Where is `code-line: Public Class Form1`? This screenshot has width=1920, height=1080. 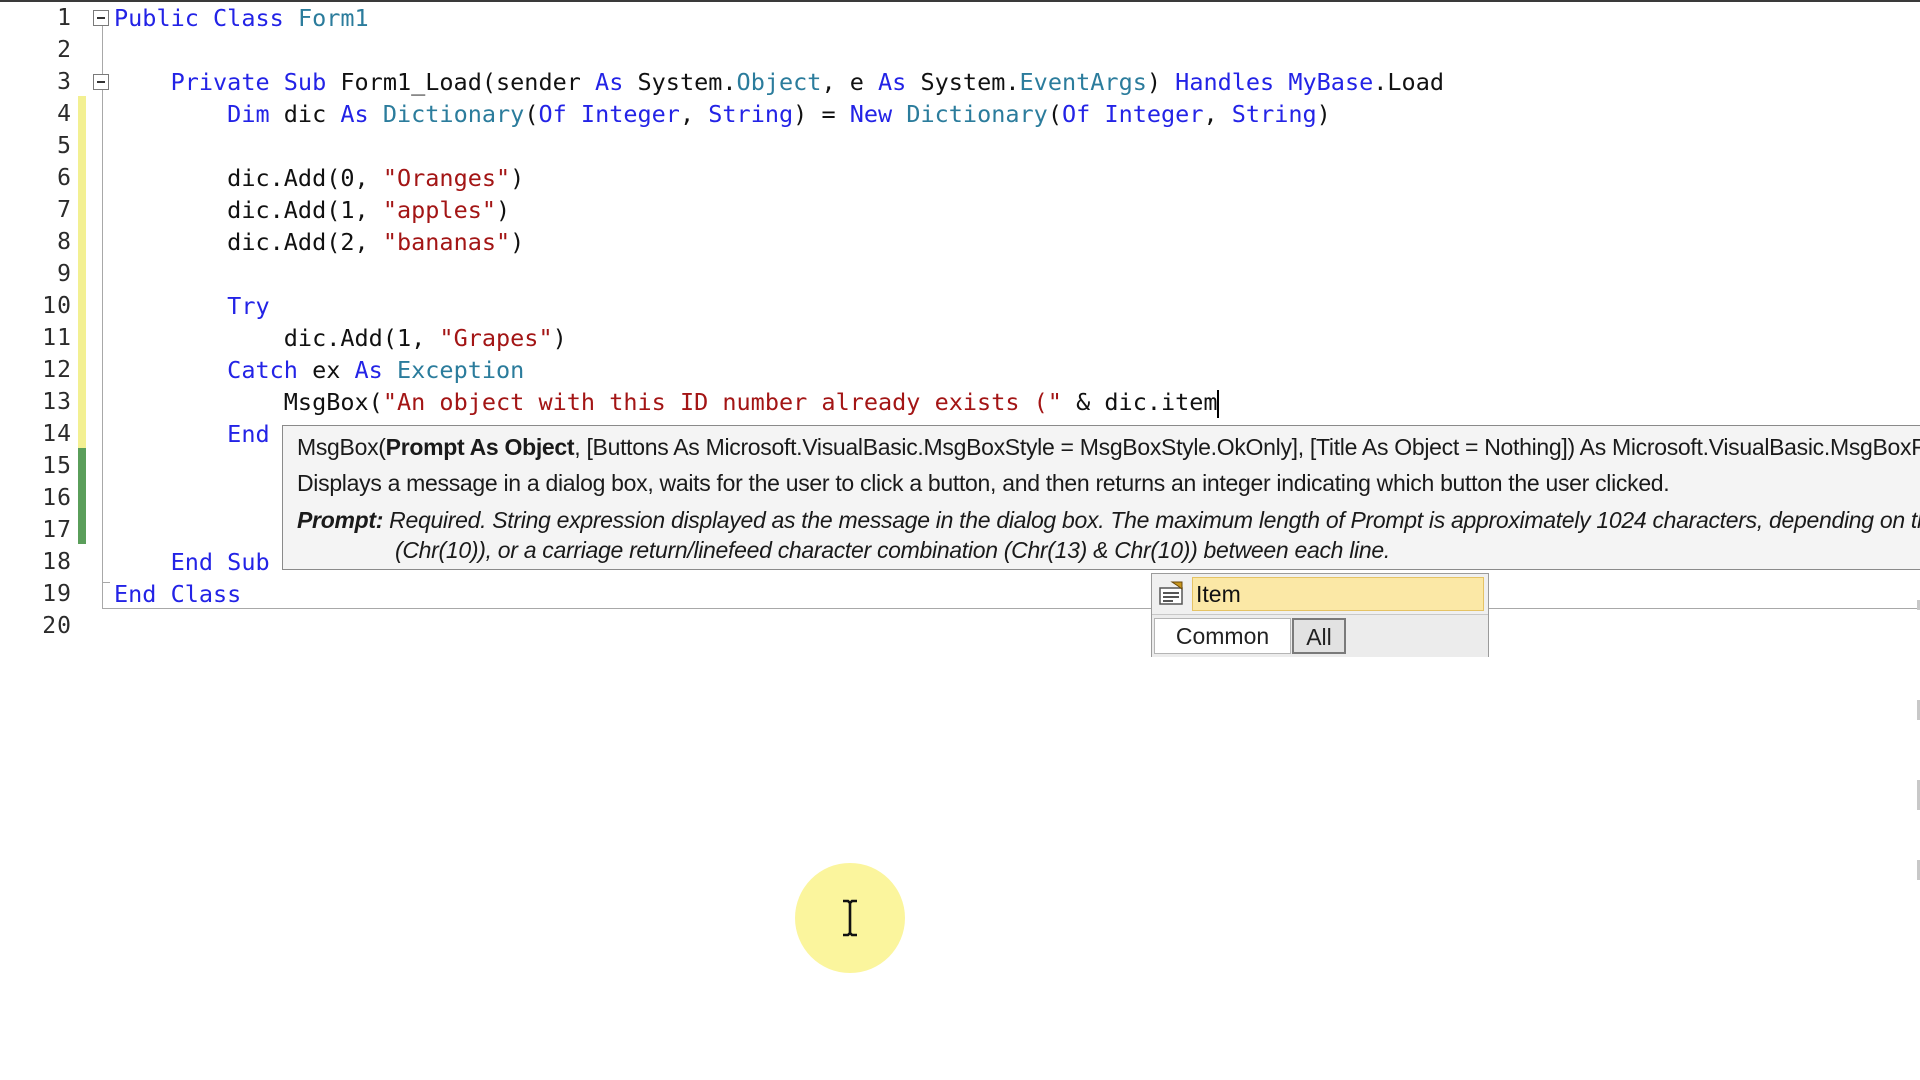
code-line: Public Class Form1 is located at coordinates (241, 18).